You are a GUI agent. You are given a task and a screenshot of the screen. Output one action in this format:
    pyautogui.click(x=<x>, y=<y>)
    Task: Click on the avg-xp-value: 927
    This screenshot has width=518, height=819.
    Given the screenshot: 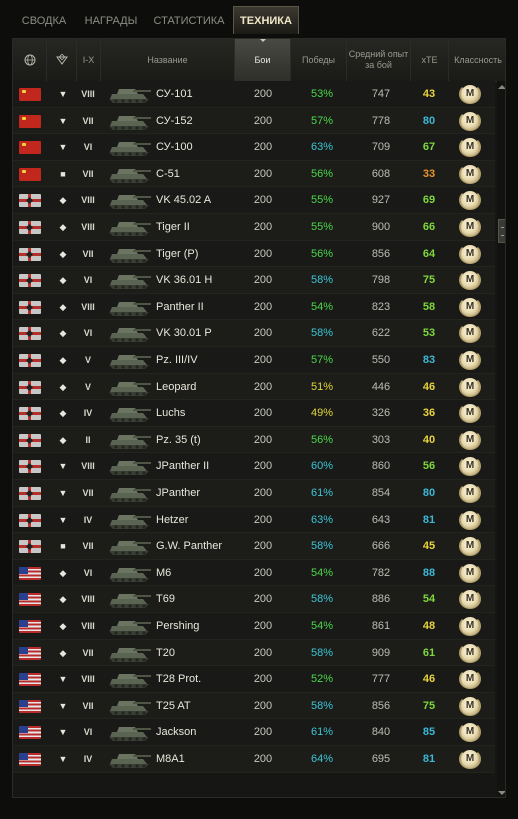 What is the action you would take?
    pyautogui.click(x=381, y=200)
    